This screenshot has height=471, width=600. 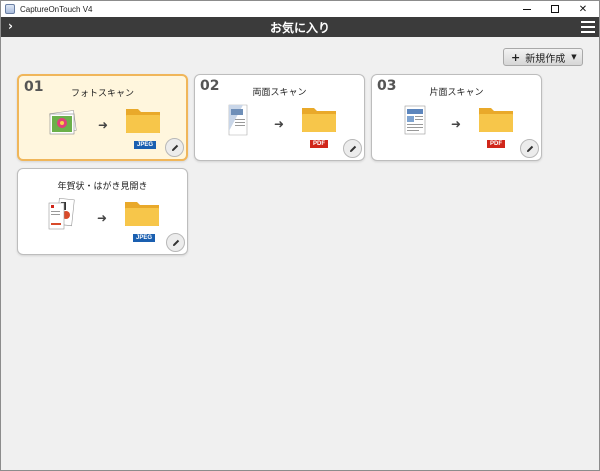 What do you see at coordinates (300, 9) in the screenshot?
I see `window-titlebar: CaptureOnTouch V4 ✕` at bounding box center [300, 9].